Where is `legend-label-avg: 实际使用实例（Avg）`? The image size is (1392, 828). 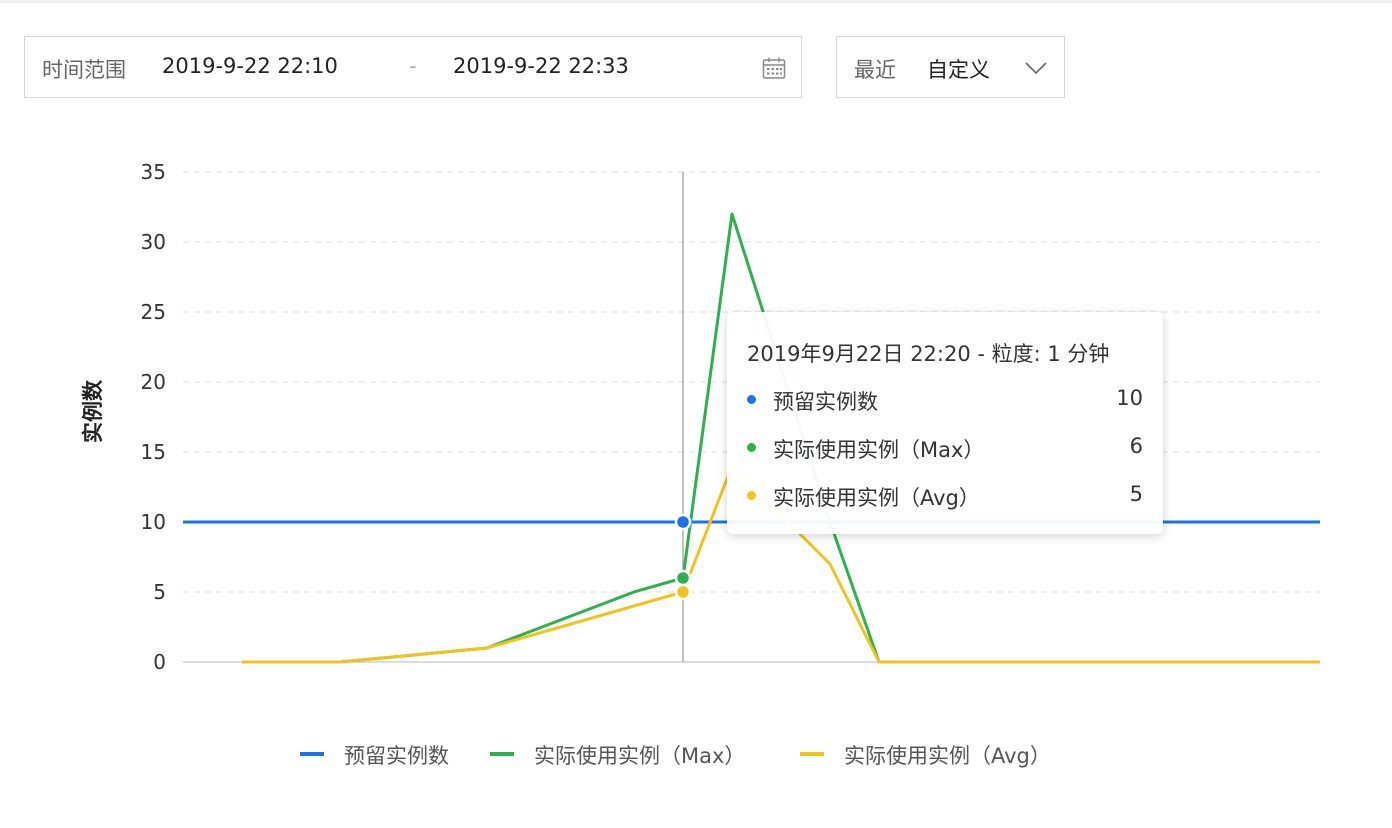 legend-label-avg: 实际使用实例（Avg） is located at coordinates (947, 756).